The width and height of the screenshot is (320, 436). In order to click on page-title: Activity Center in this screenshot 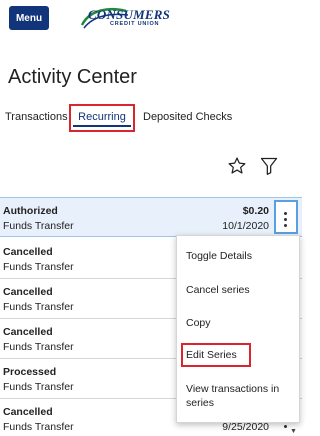, I will do `click(72, 77)`.